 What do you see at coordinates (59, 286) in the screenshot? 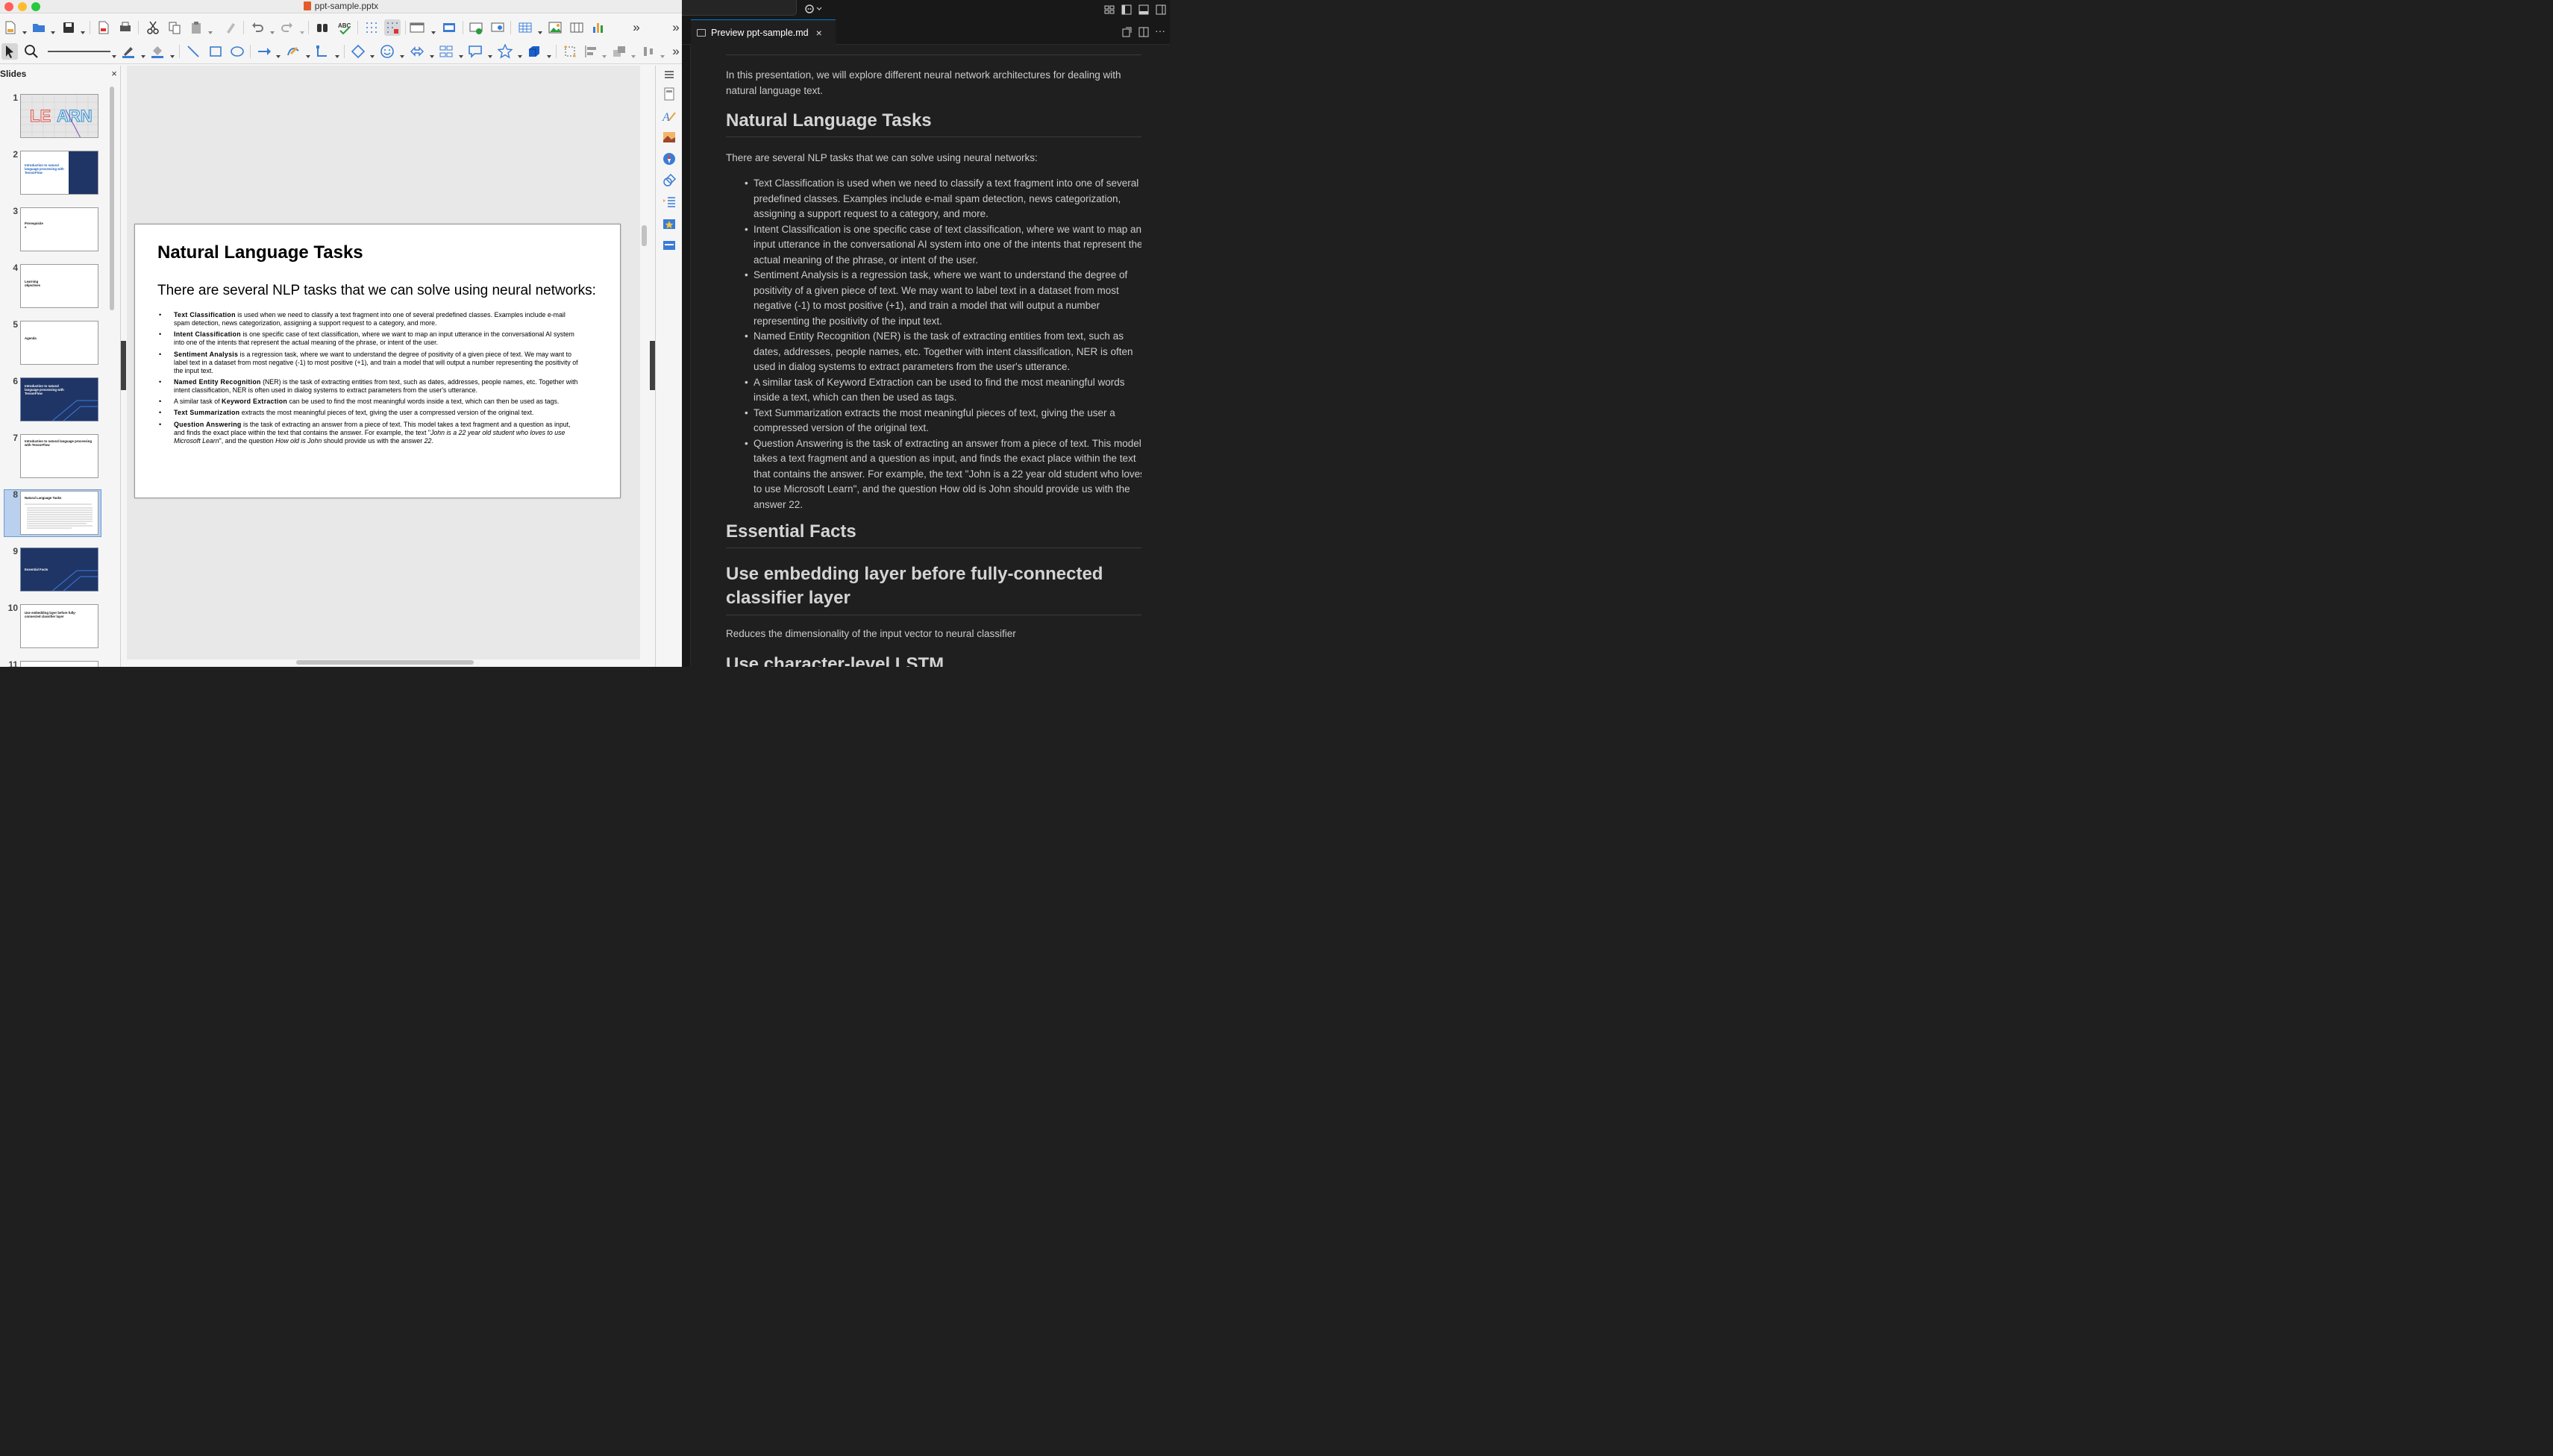
I see `slide-thumbnail-4: Learning objectives` at bounding box center [59, 286].